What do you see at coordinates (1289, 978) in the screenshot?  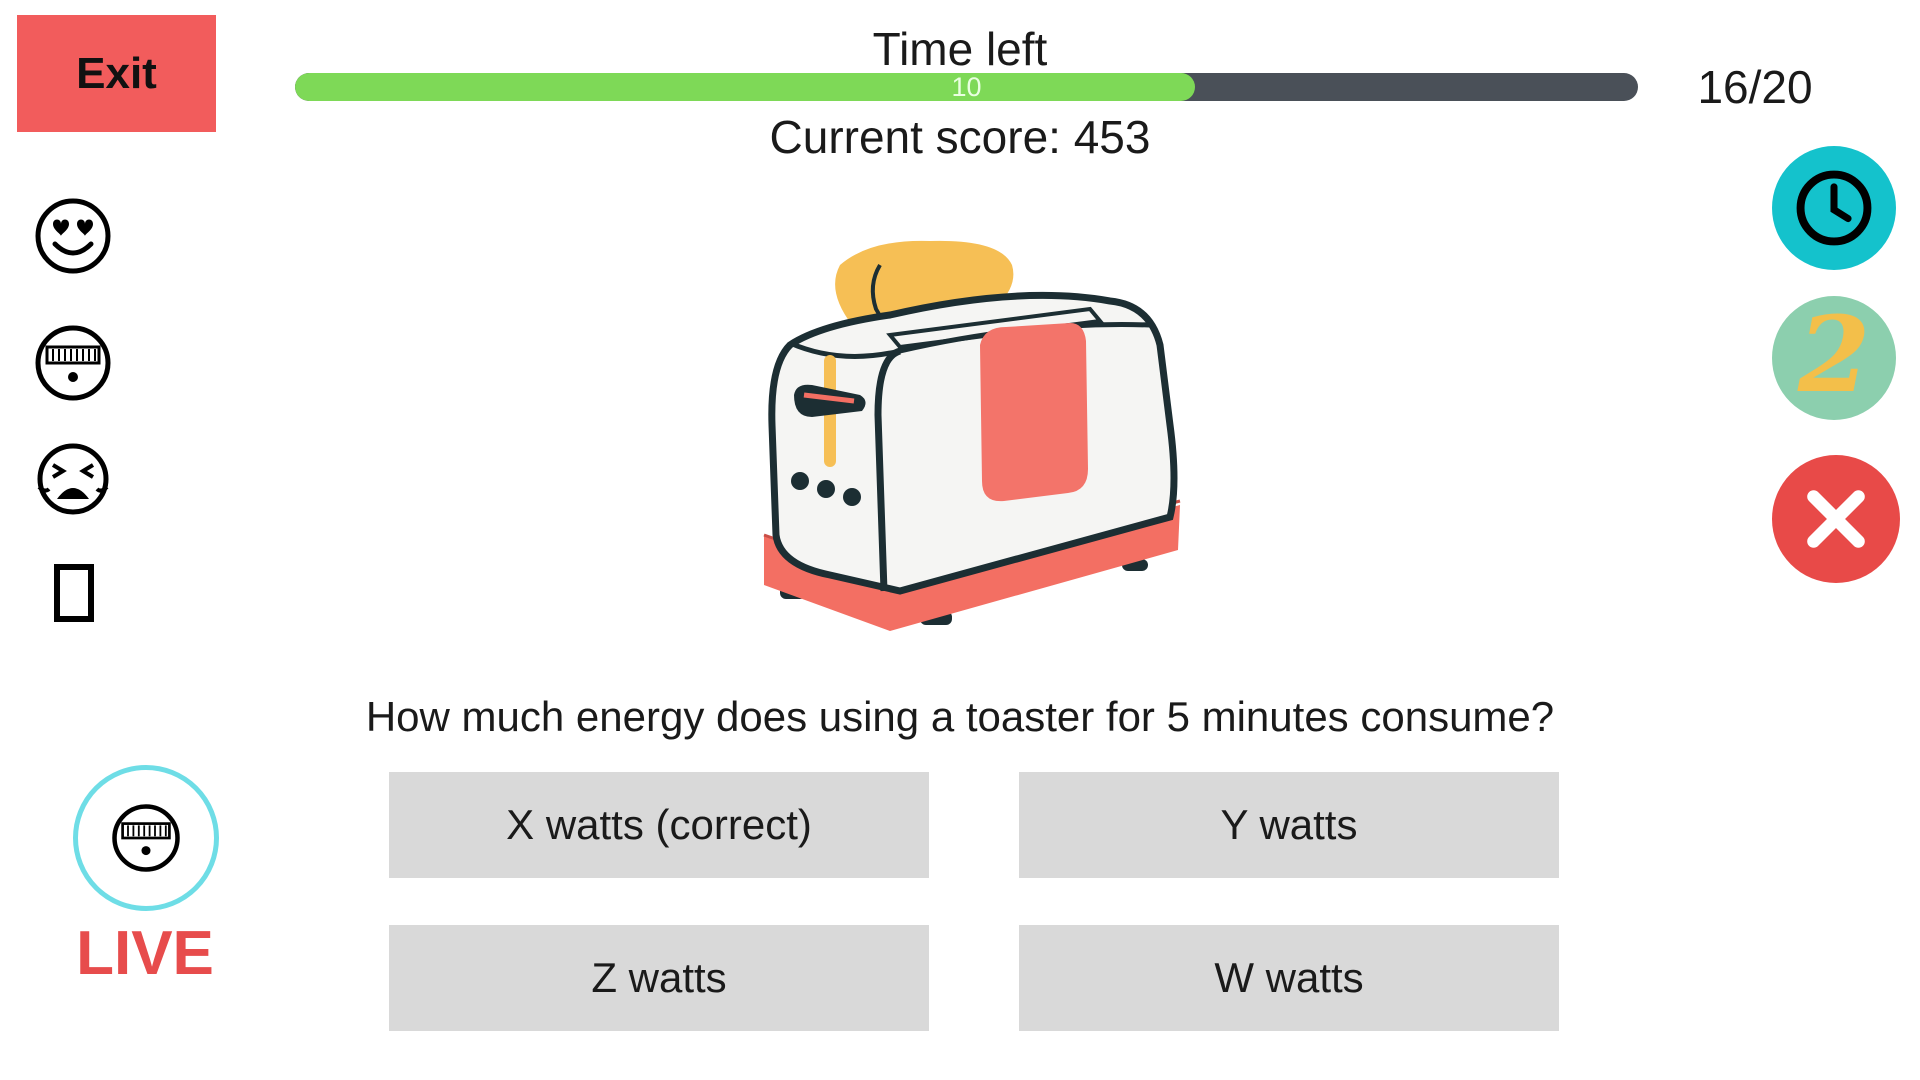 I see `answer-option-4: W watts` at bounding box center [1289, 978].